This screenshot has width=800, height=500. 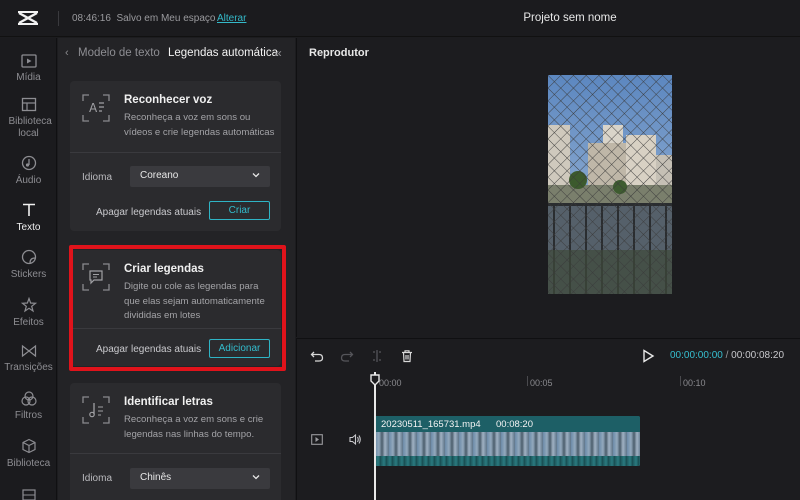 I want to click on speech-to-text-icon: A, so click(x=96, y=108).